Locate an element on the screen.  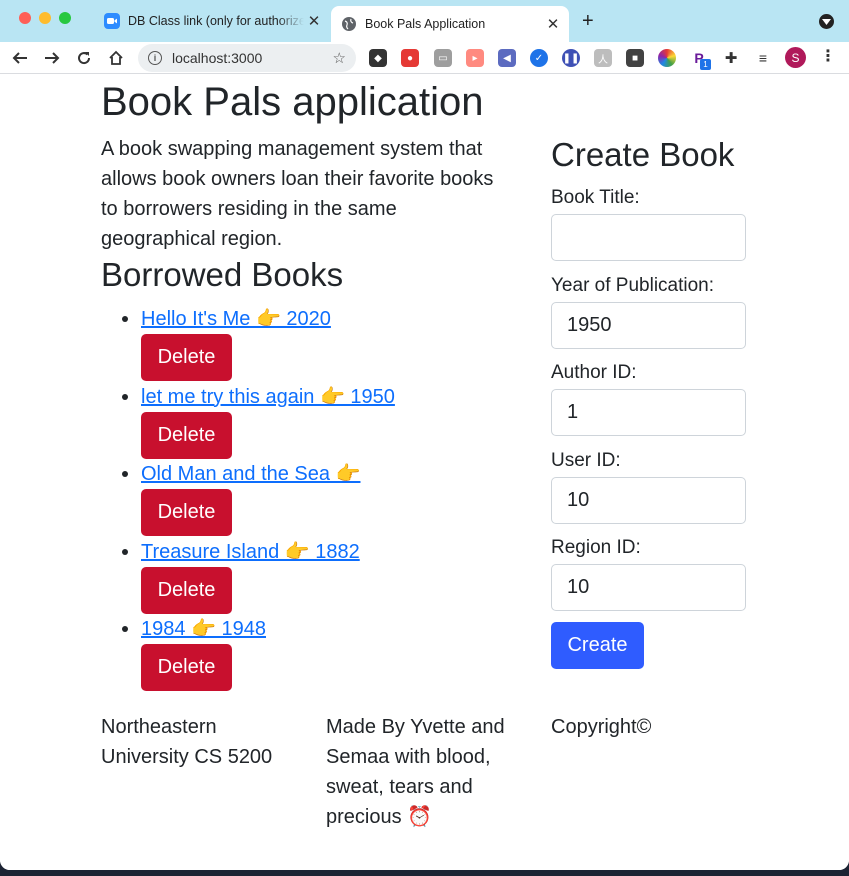
browser-menu-icon: ⋮ is located at coordinates (828, 57).